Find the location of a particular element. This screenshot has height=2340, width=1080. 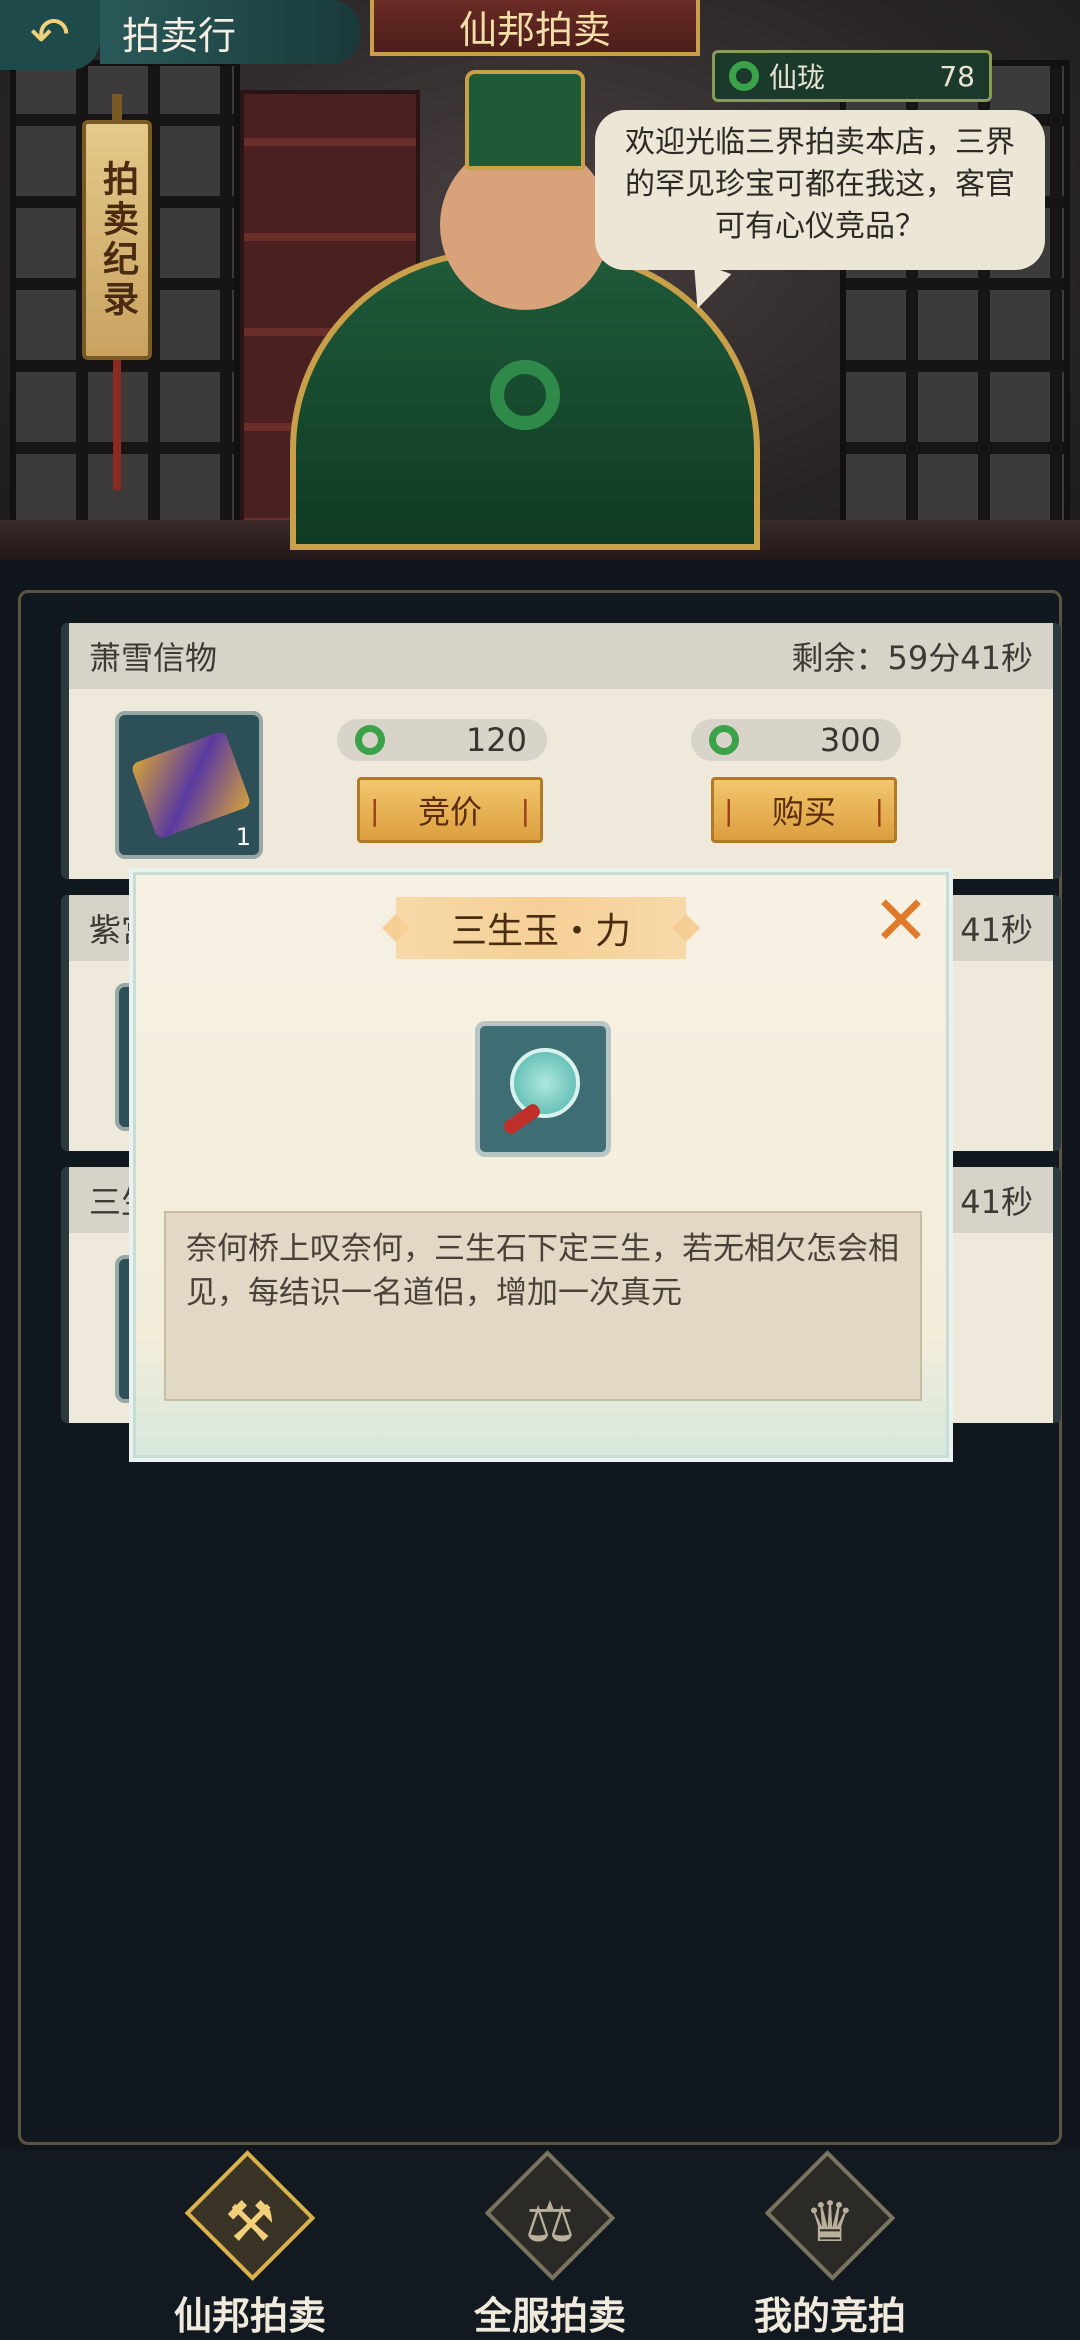

back-arrow-icon: ↶ is located at coordinates (50, 35).